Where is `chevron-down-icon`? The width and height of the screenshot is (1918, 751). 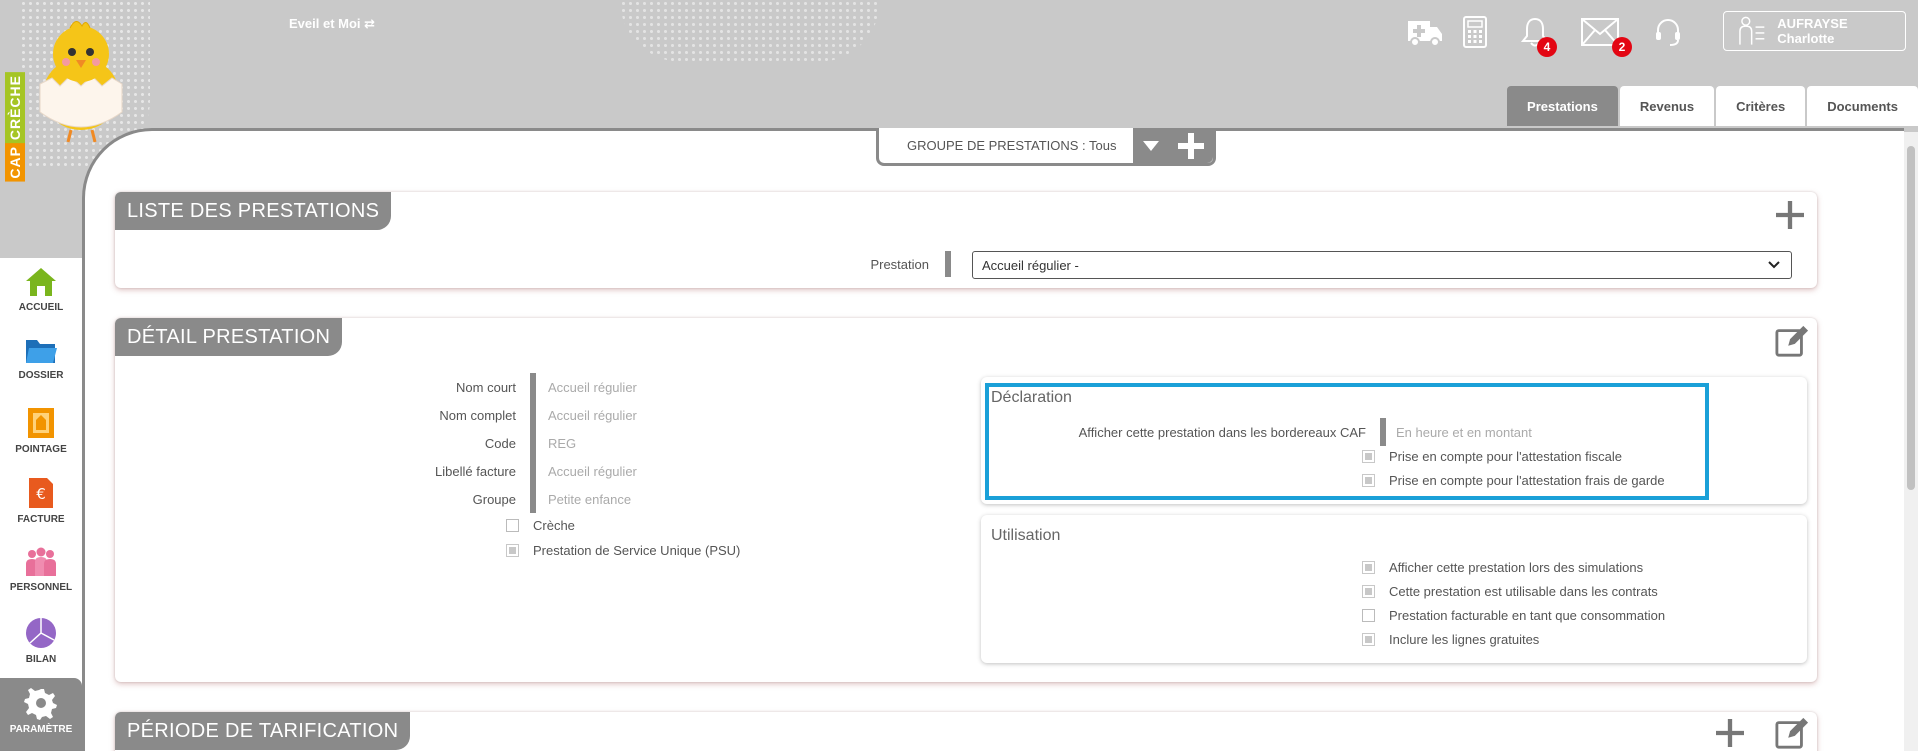 chevron-down-icon is located at coordinates (1774, 265).